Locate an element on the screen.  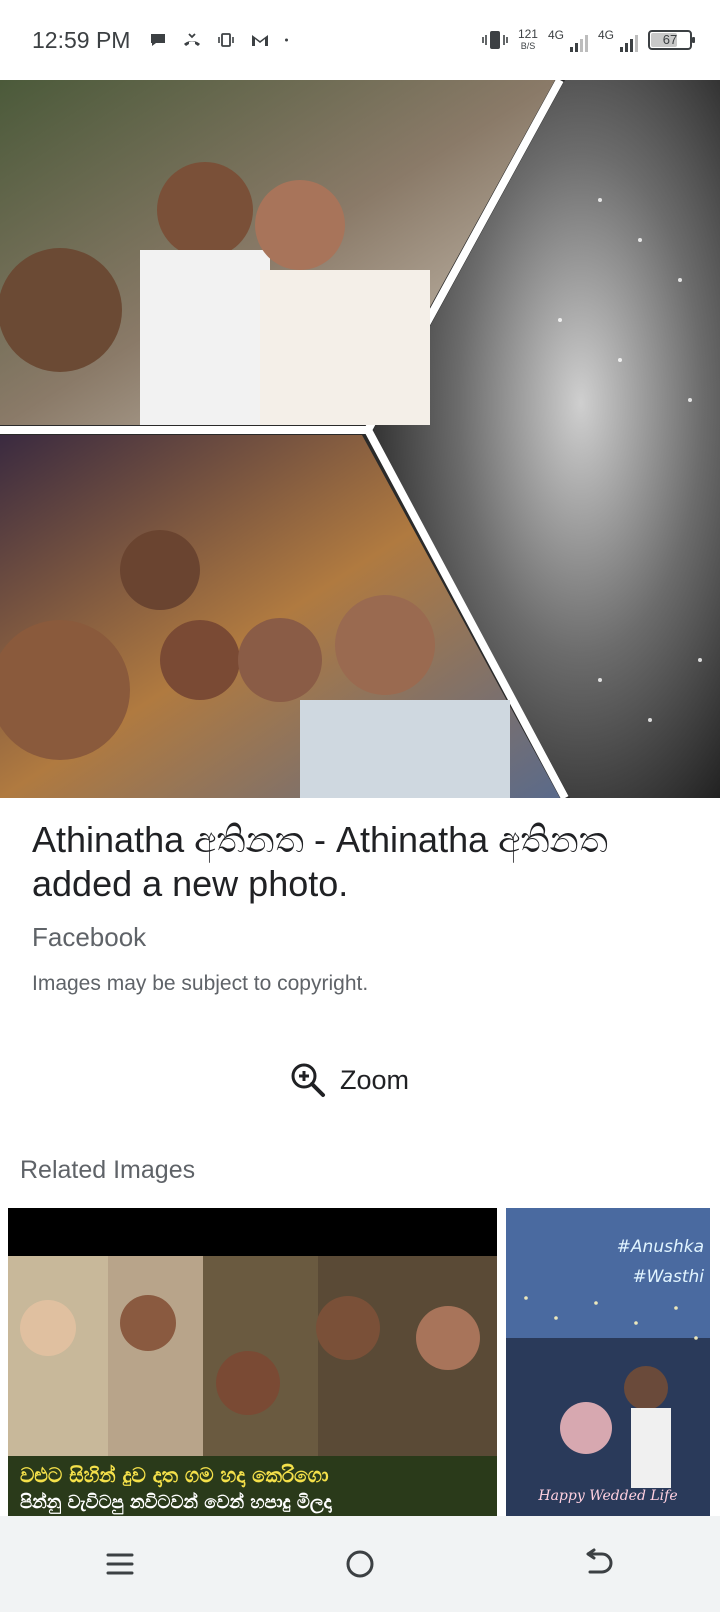
image-source: Facebook is located at coordinates (89, 937).